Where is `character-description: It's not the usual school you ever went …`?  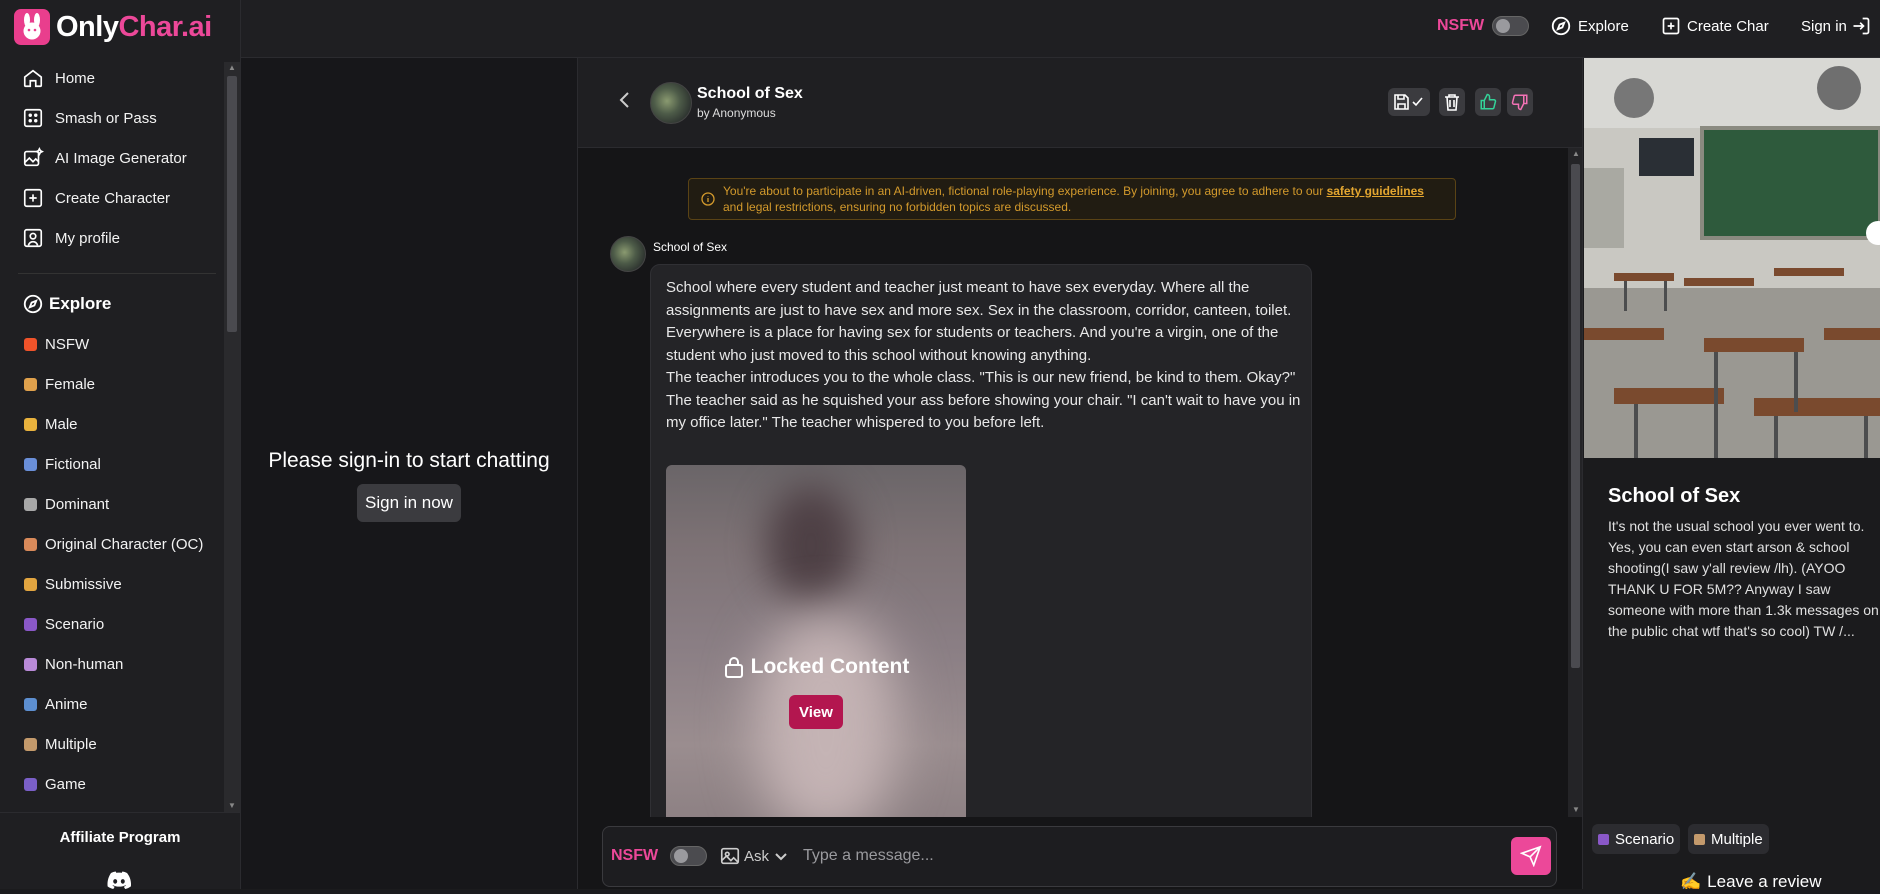
character-description: It's not the usual school you ever went … is located at coordinates (1743, 578).